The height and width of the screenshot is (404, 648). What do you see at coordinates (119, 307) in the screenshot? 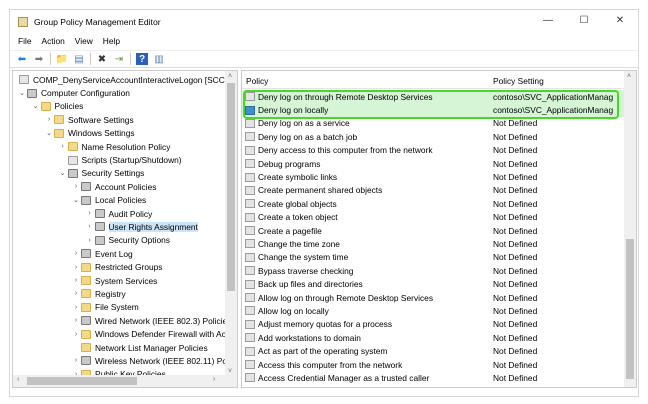
I see `tree-node: › File System` at bounding box center [119, 307].